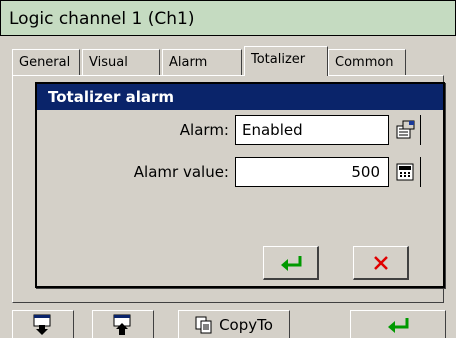 The height and width of the screenshot is (338, 456). I want to click on dialog-title: Totalizer alarm, so click(240, 97).